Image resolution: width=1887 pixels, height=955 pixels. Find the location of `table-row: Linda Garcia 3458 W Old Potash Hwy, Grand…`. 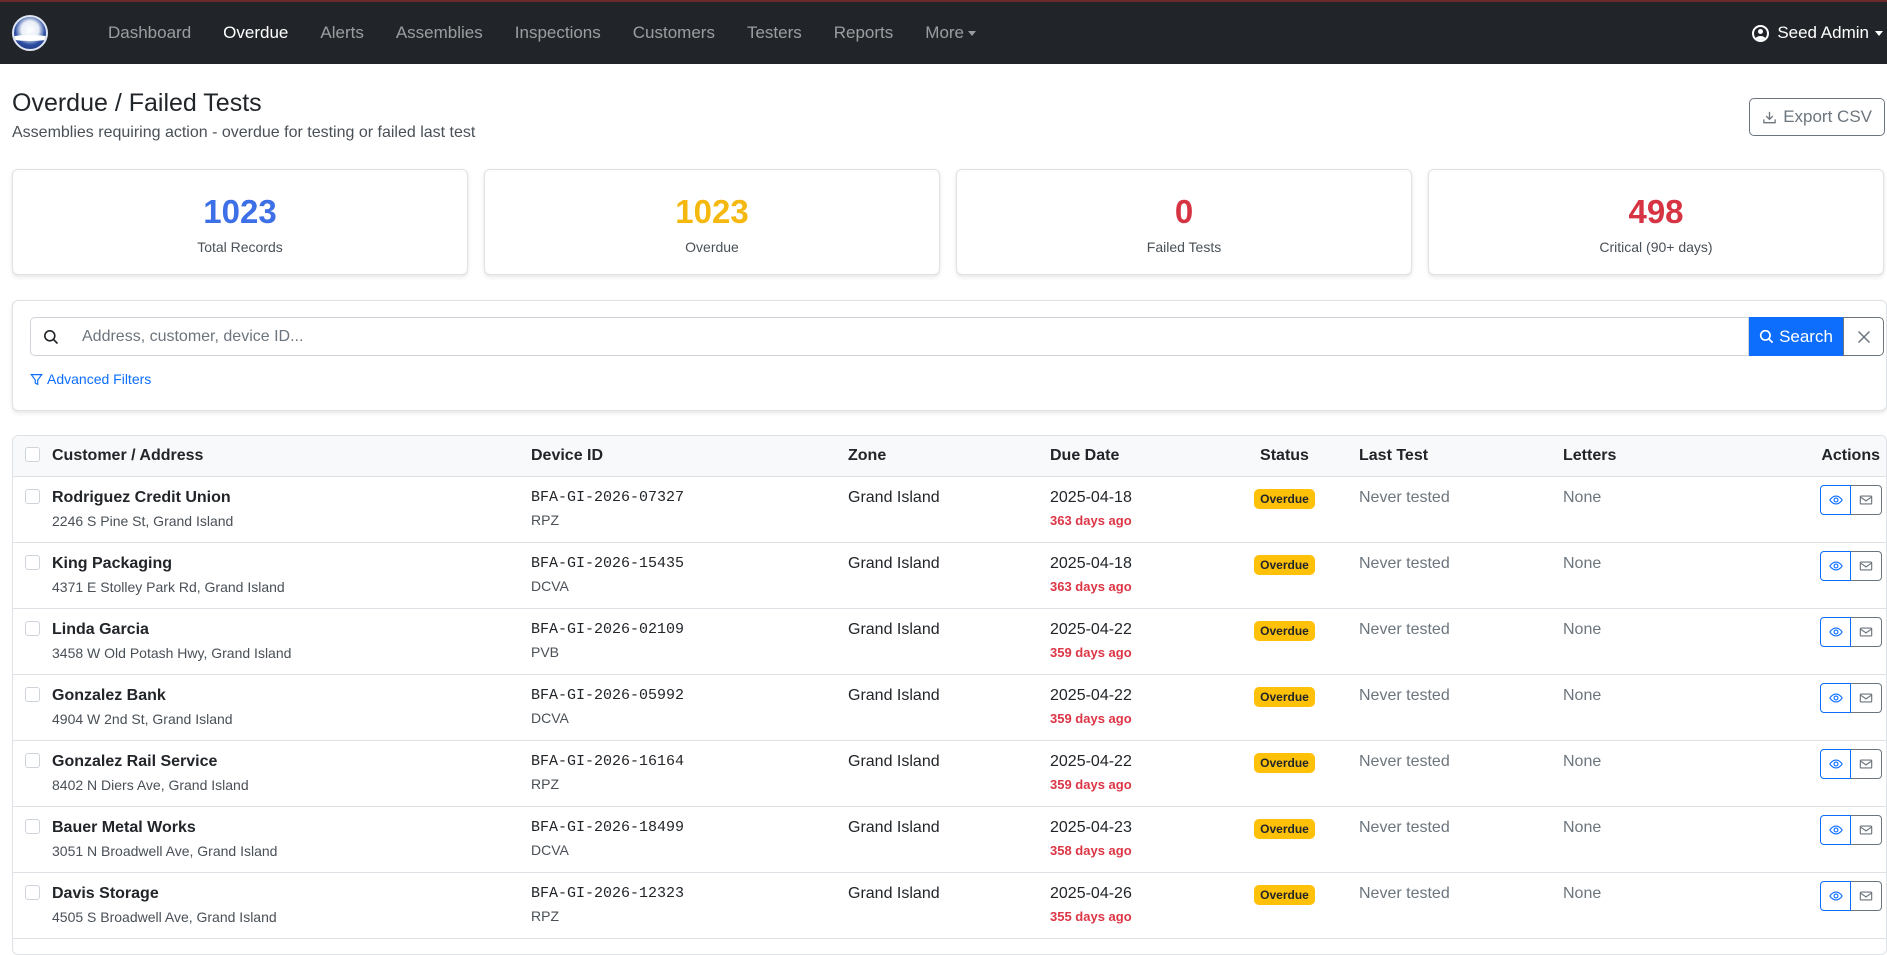

table-row: Linda Garcia 3458 W Old Potash Hwy, Grand… is located at coordinates (949, 641).